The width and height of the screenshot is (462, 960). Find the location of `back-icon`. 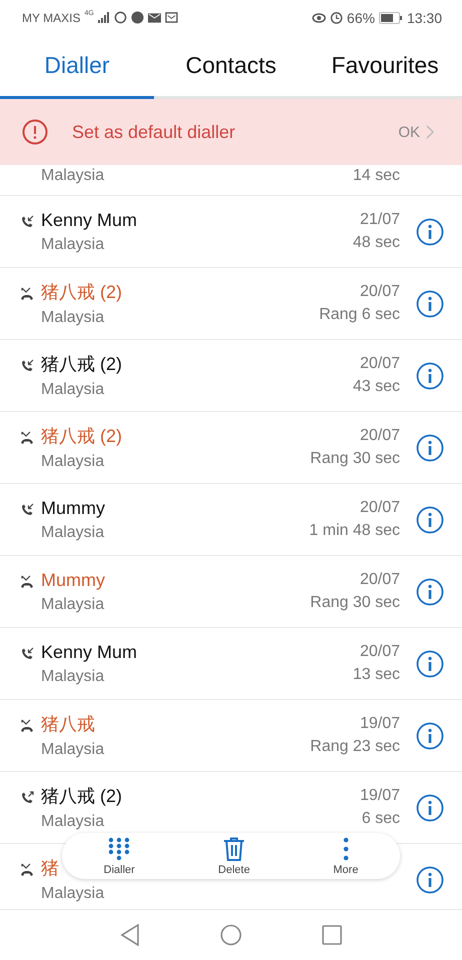

back-icon is located at coordinates (130, 935).